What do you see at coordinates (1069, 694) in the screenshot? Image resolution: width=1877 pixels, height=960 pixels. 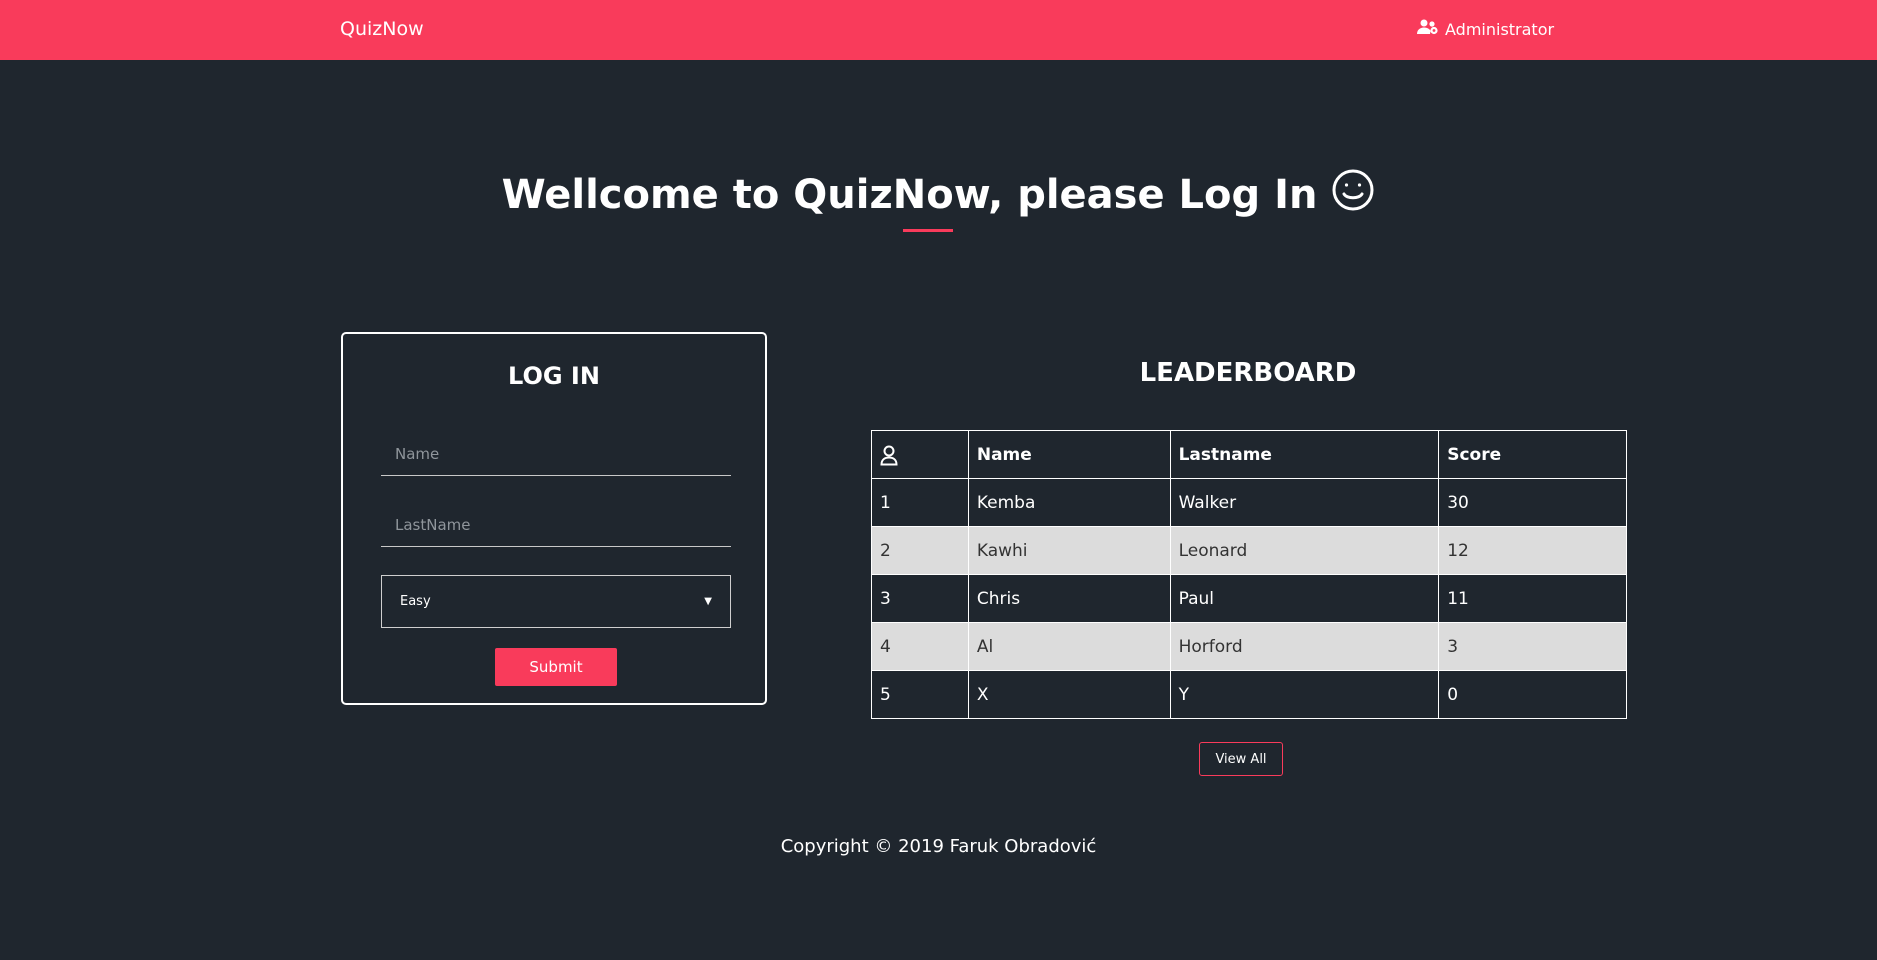 I see `name-cell: X` at bounding box center [1069, 694].